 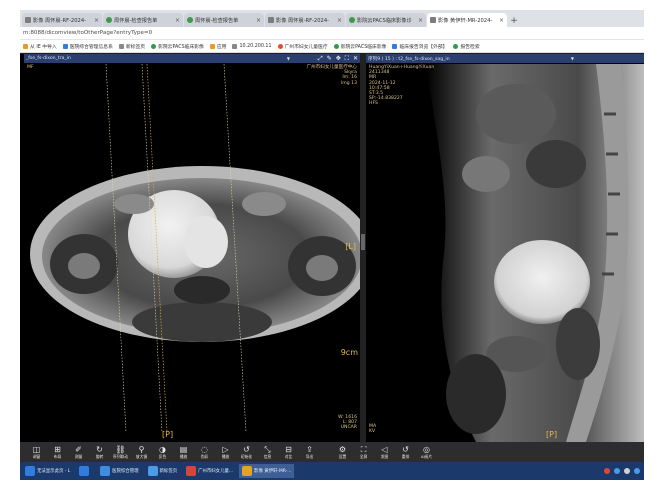 I want to click on expand-icon: ⤢, so click(x=320, y=59).